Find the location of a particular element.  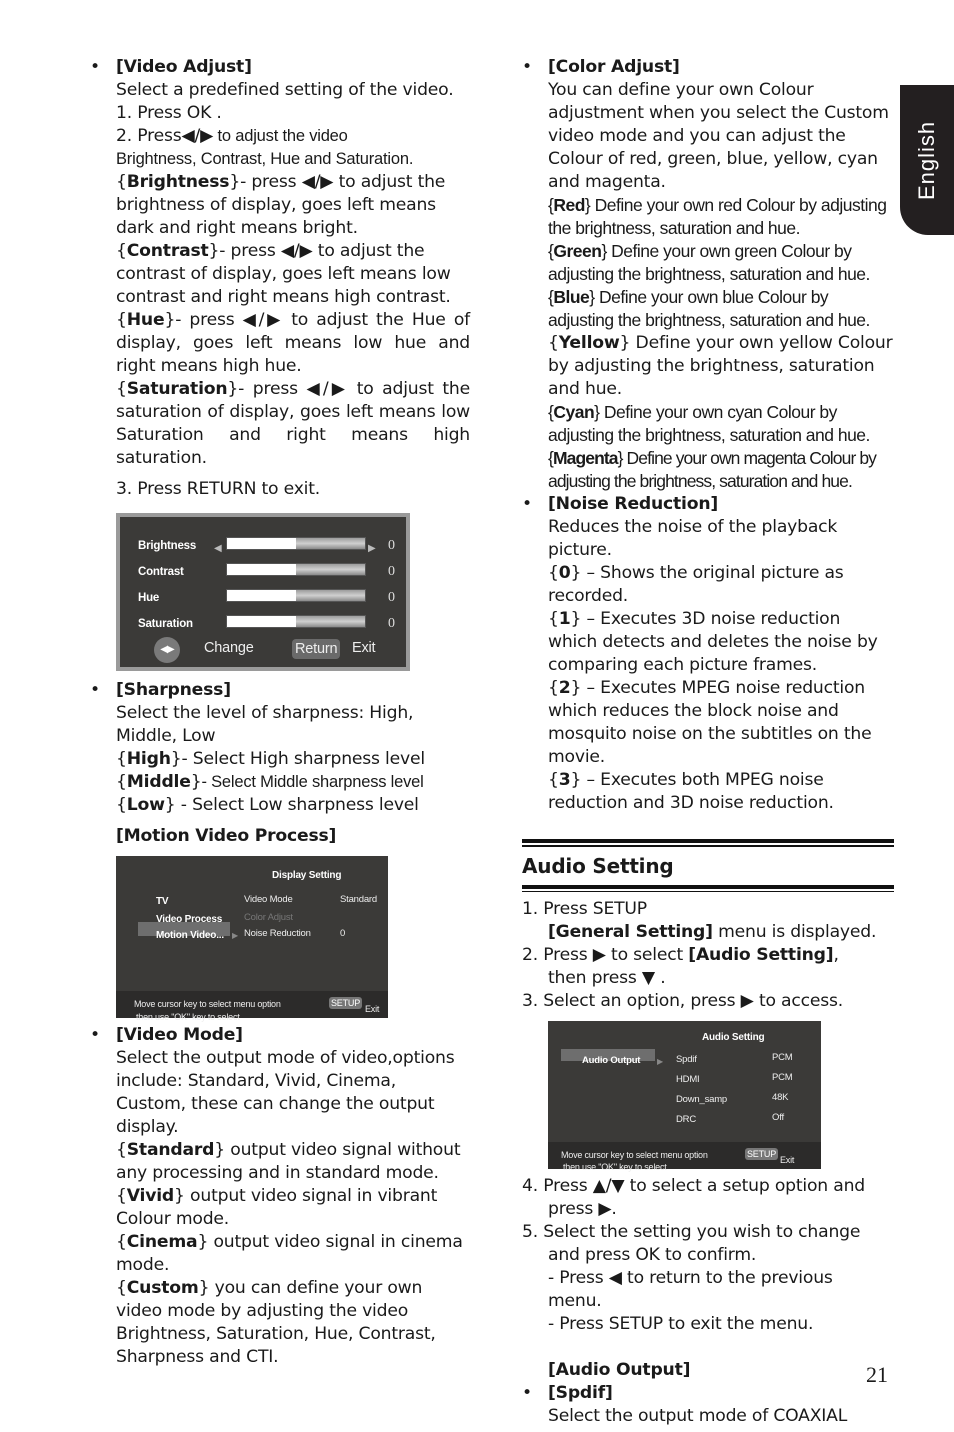

option-video-mode-value: Standard is located at coordinates (358, 899).